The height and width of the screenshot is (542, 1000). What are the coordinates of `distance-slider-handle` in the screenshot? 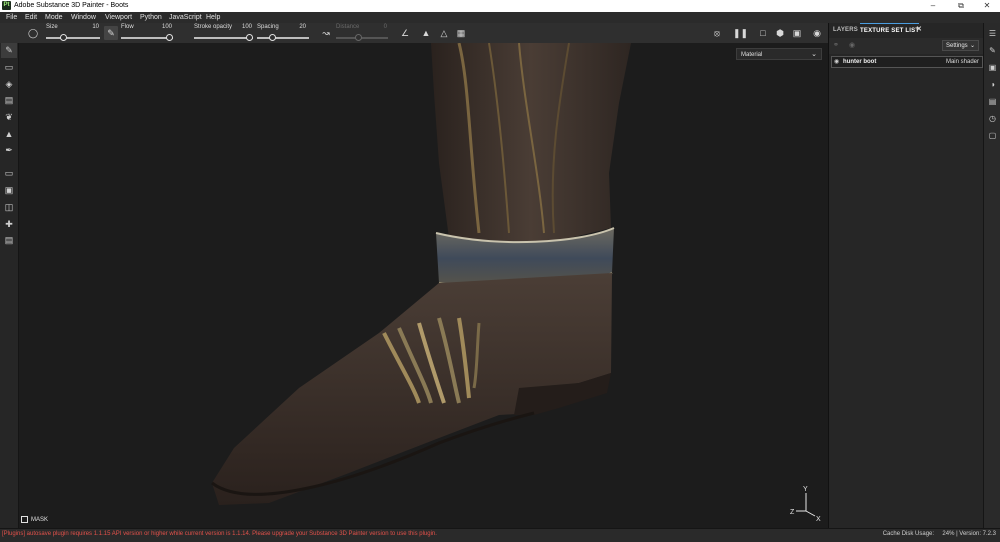 It's located at (358, 37).